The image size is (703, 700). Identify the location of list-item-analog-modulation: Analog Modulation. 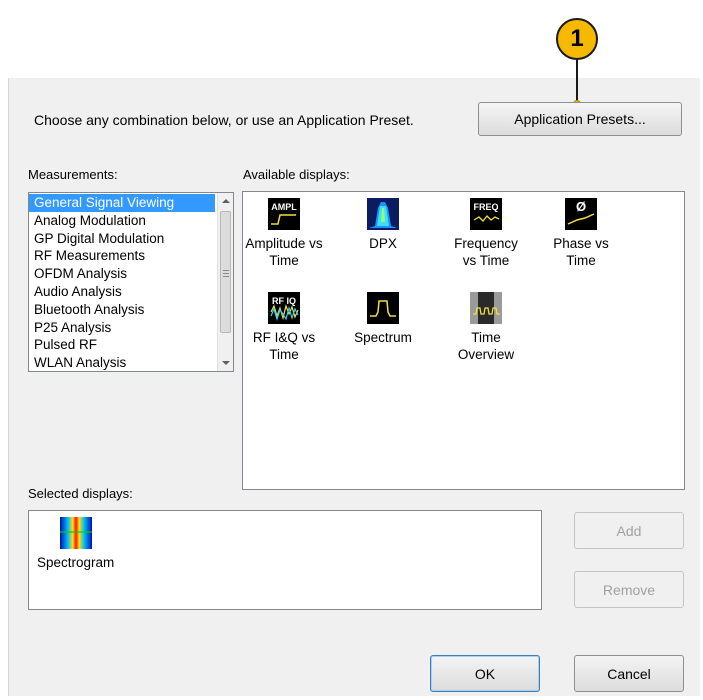
(131, 221).